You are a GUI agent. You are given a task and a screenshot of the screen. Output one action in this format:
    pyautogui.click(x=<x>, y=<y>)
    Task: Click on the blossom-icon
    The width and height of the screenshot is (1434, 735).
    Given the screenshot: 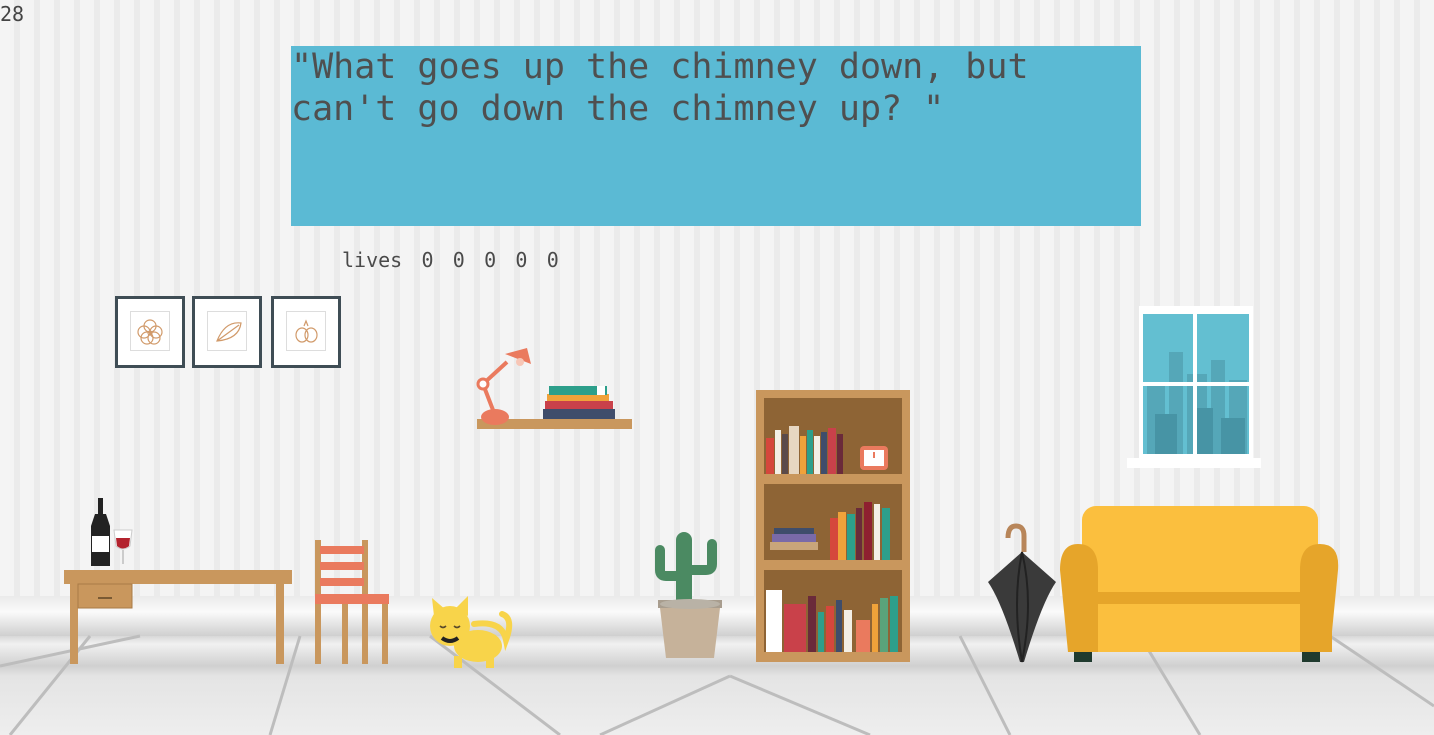 What is the action you would take?
    pyautogui.click(x=306, y=331)
    